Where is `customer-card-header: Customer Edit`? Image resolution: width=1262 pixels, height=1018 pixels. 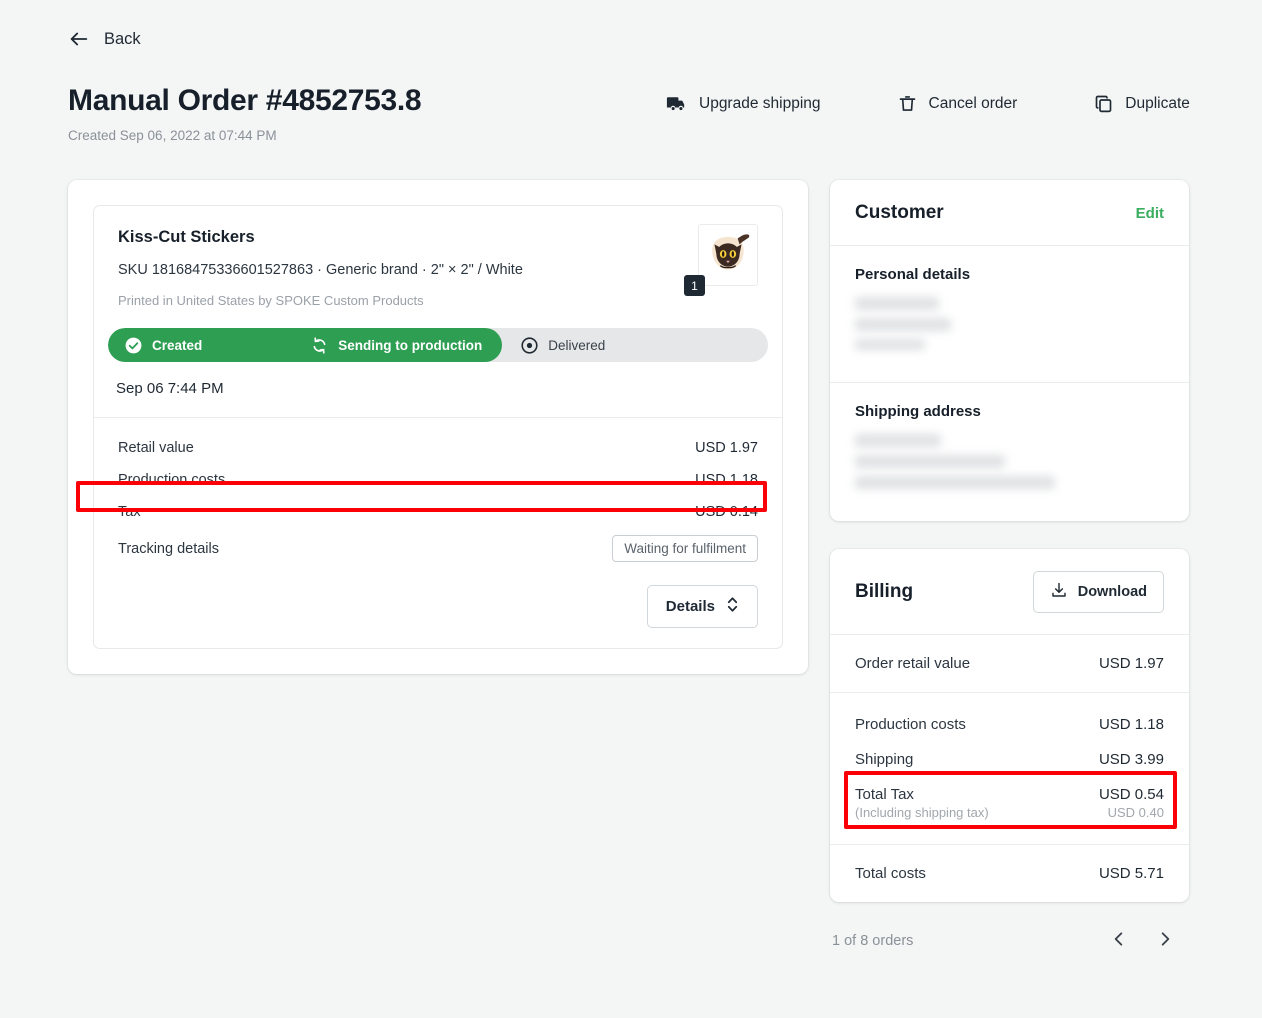 customer-card-header: Customer Edit is located at coordinates (1009, 212).